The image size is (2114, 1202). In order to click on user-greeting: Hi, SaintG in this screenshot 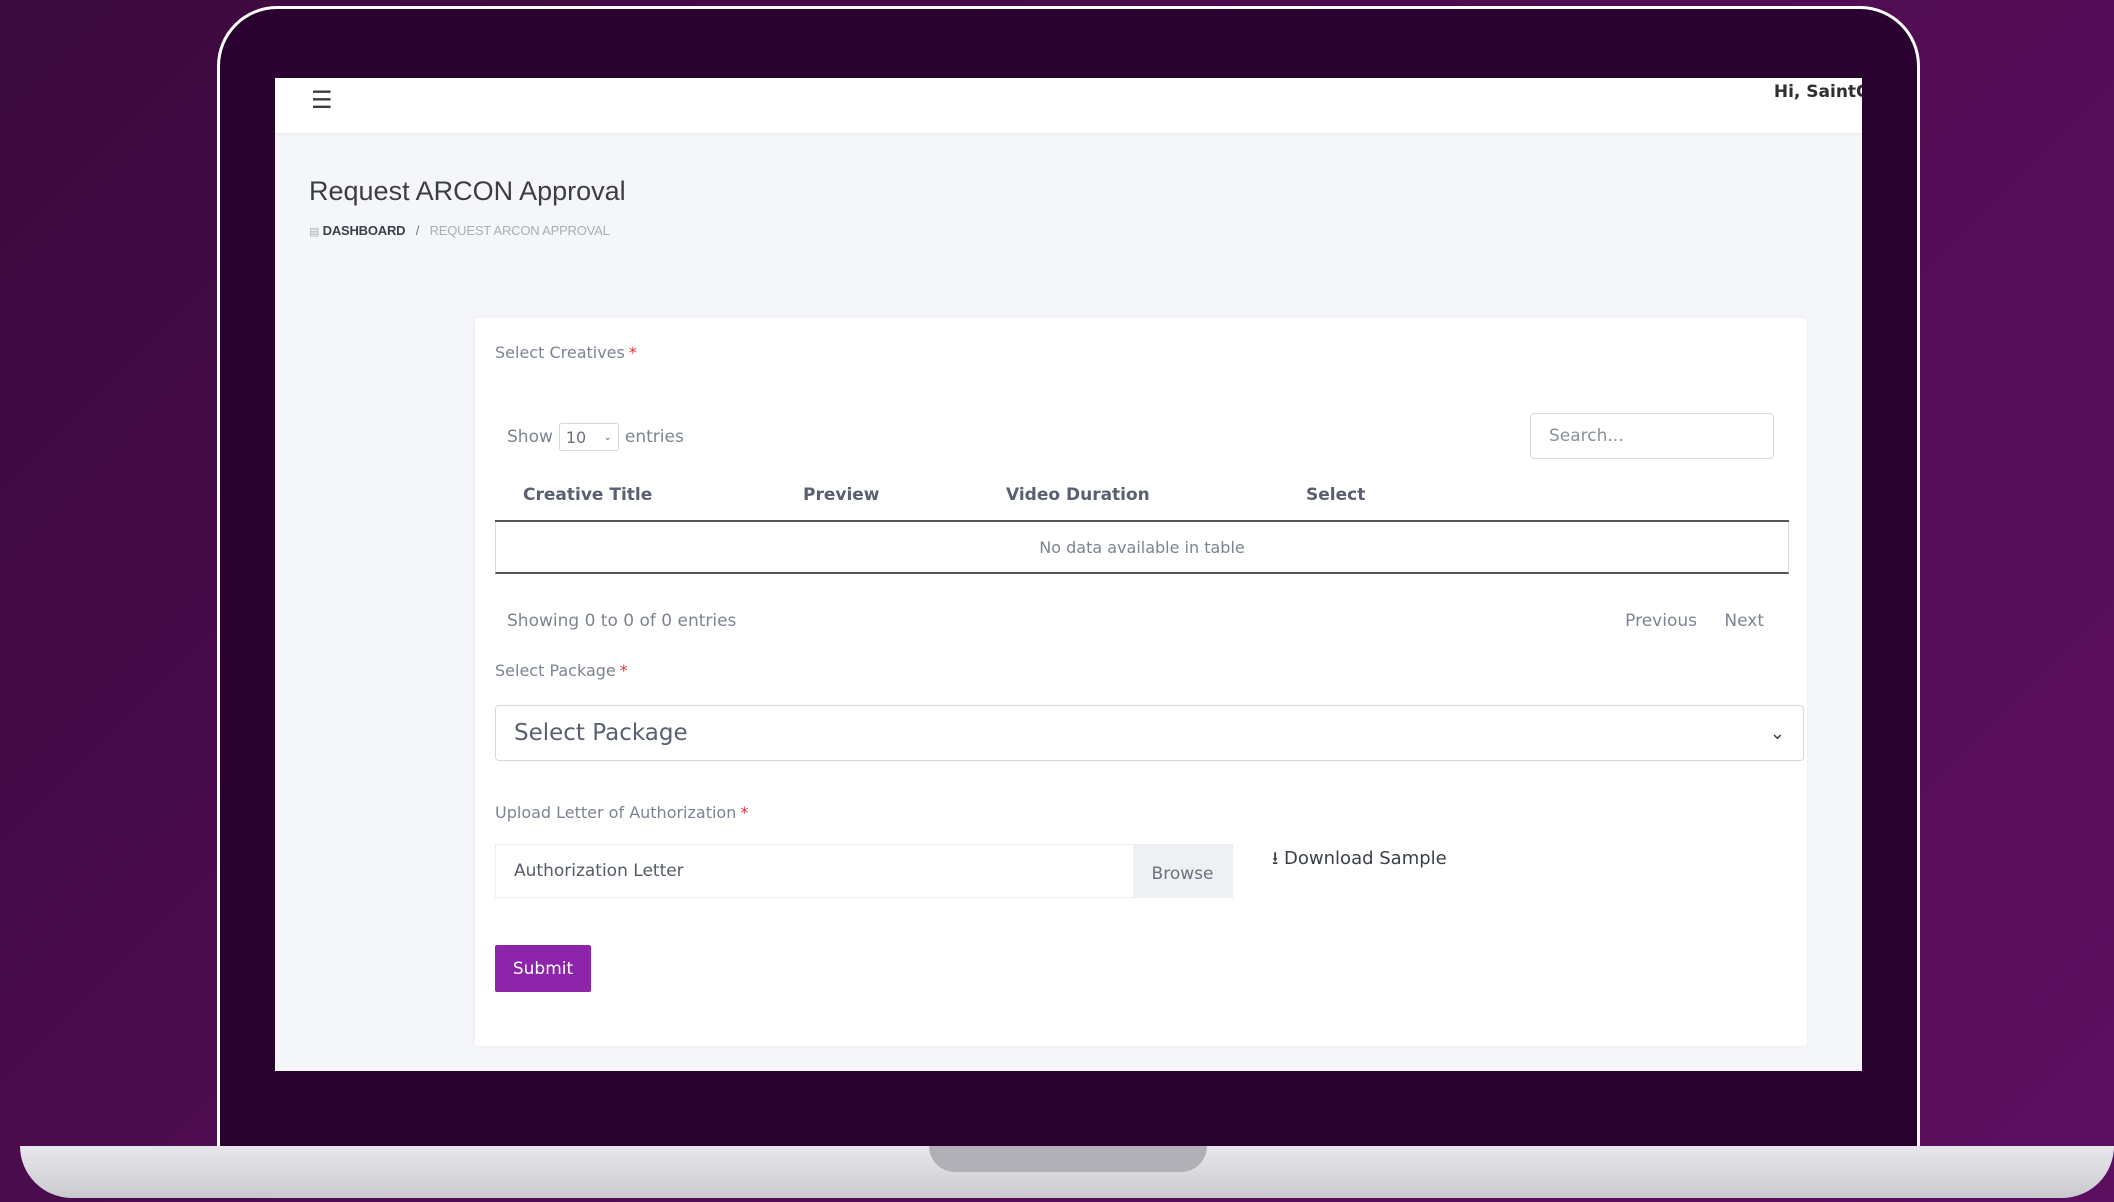, I will do `click(1818, 92)`.